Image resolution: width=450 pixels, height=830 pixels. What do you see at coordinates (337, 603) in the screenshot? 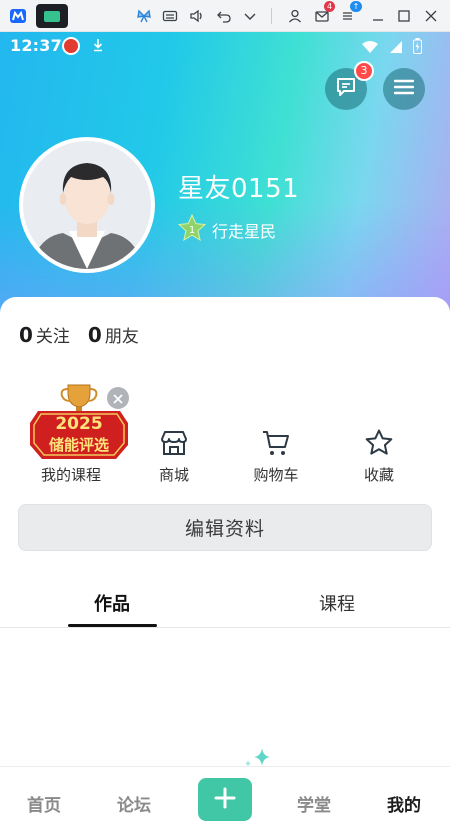
I see `tab-courses: 课程` at bounding box center [337, 603].